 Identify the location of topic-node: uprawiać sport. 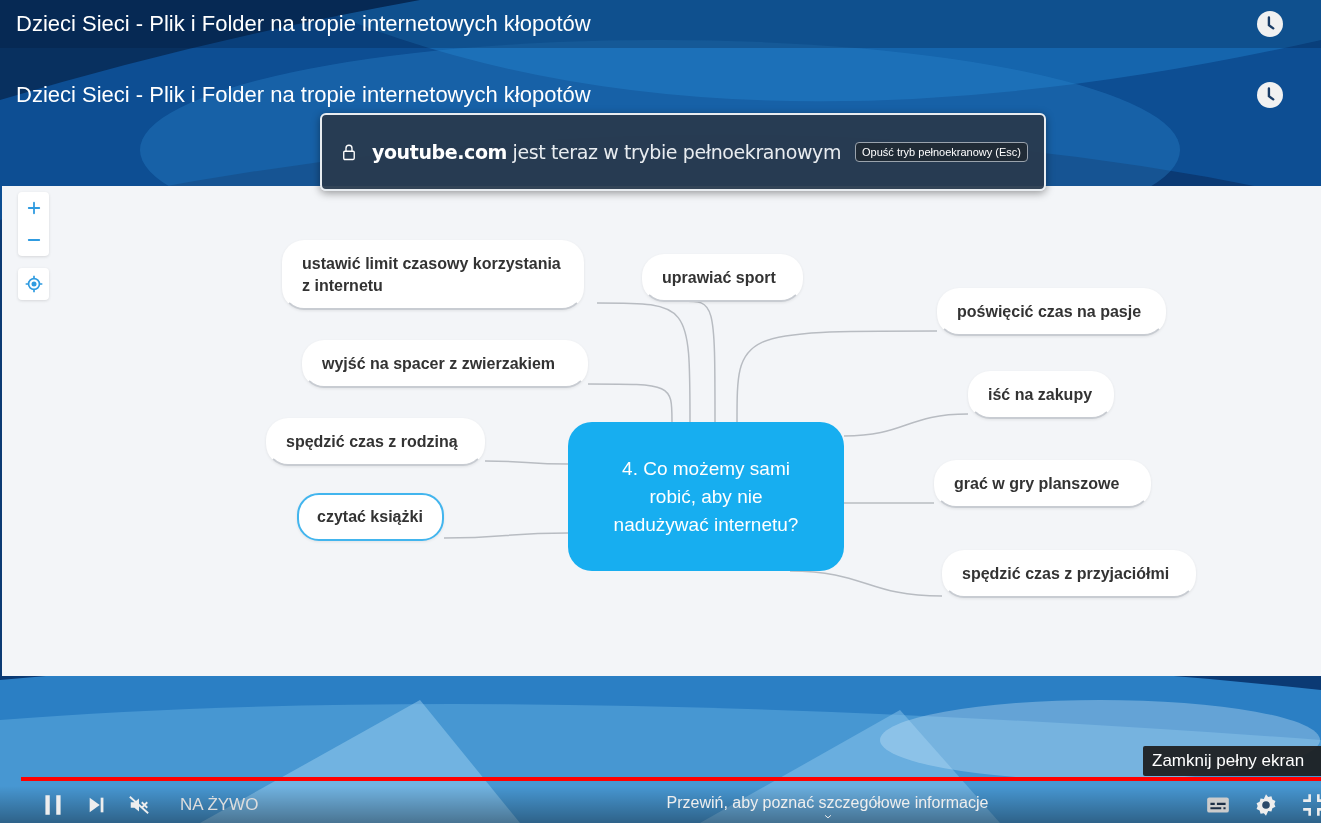
(722, 278).